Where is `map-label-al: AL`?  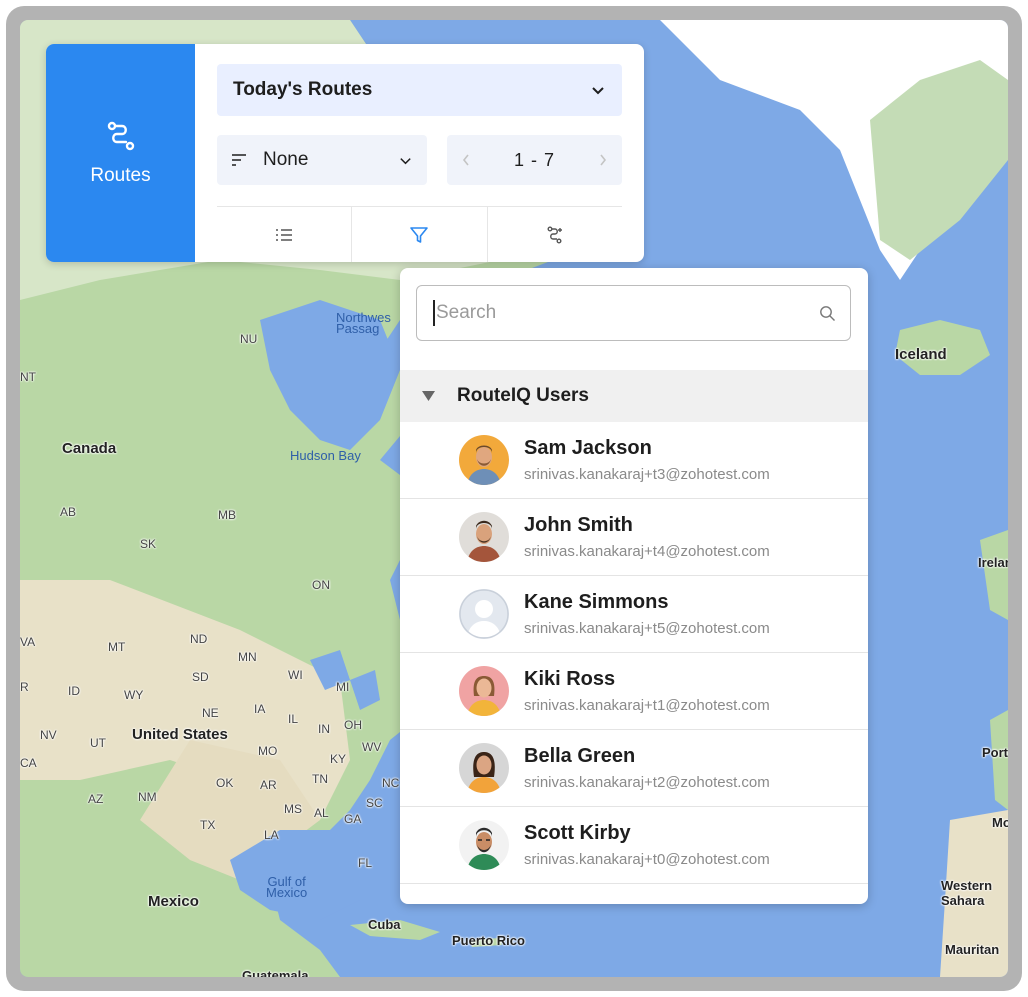
map-label-al: AL is located at coordinates (321, 813).